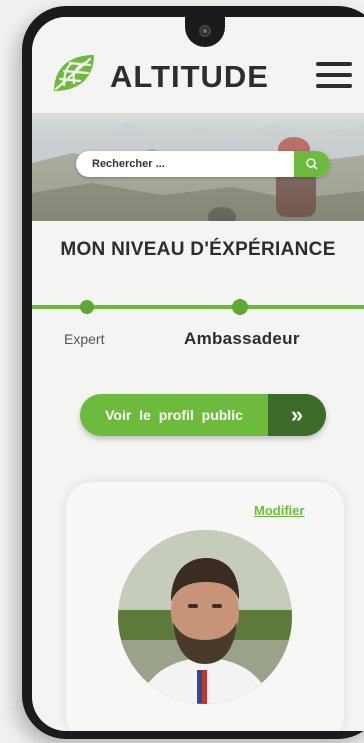 This screenshot has height=743, width=364. I want to click on hamburger-menu-icon, so click(335, 75).